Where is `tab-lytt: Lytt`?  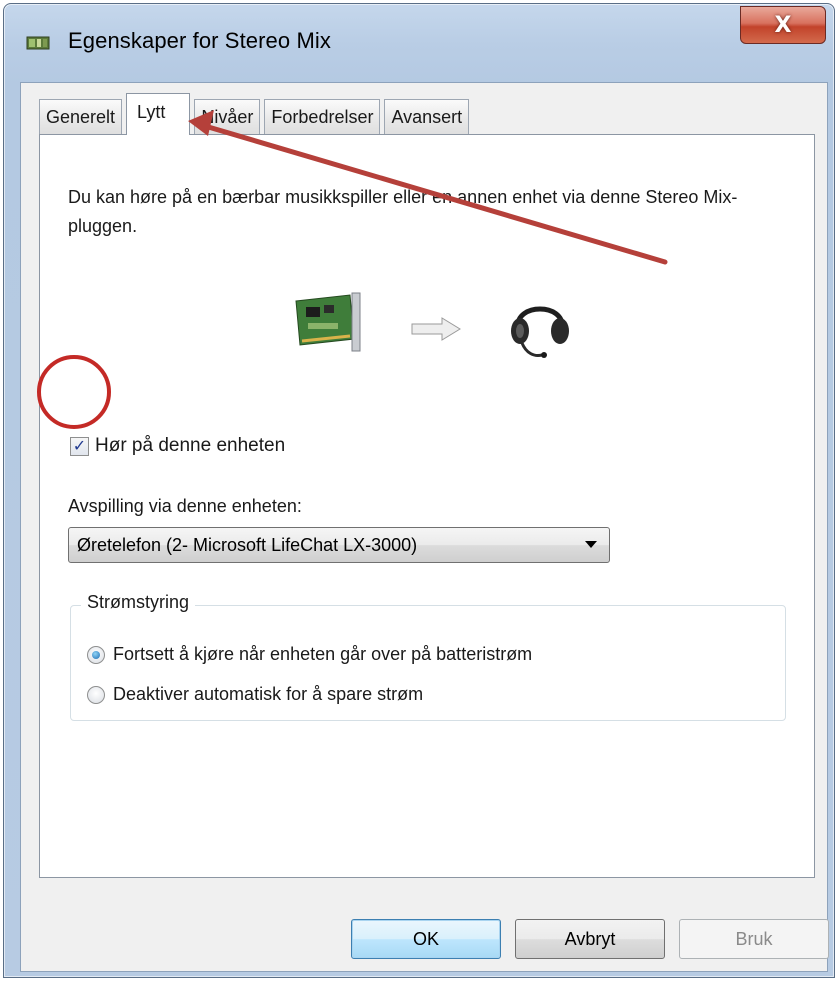
tab-lytt: Lytt is located at coordinates (158, 114).